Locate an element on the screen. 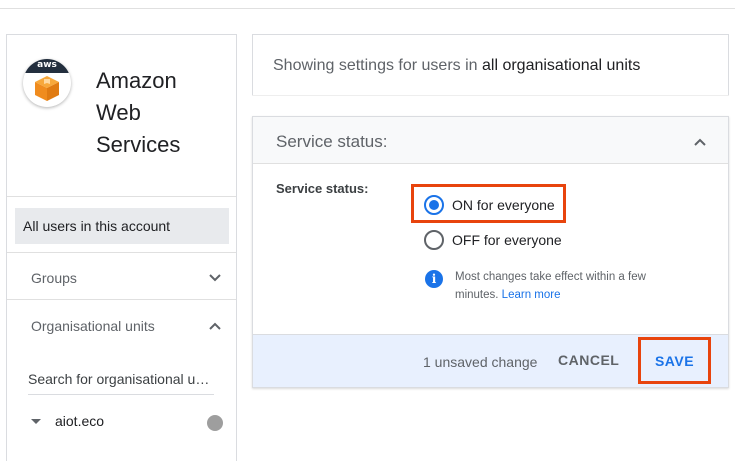  sidebar-item-org-units: Organisational units is located at coordinates (126, 326).